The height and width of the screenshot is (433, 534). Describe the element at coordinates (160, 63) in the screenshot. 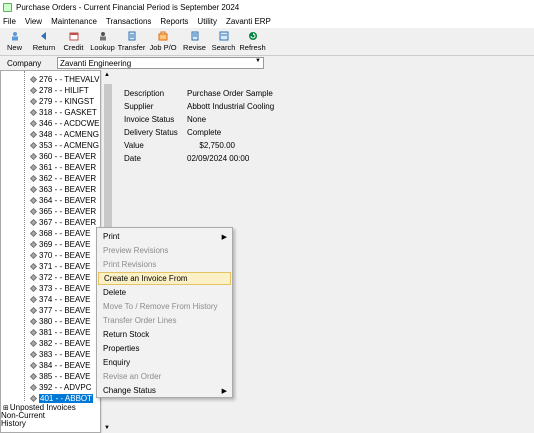

I see `company-select: Zavanti Engineering ▼` at that location.